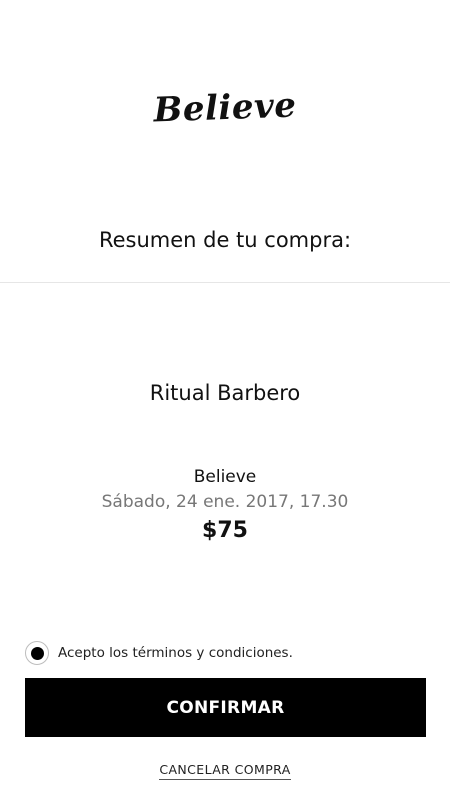 The height and width of the screenshot is (800, 450). Describe the element at coordinates (225, 240) in the screenshot. I see `page-title: Resumen de tu compra:` at that location.